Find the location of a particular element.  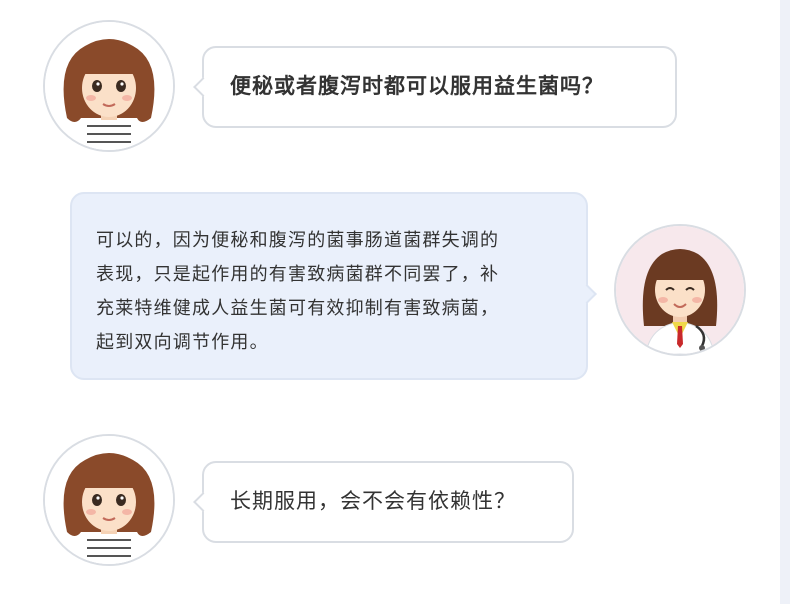

right-edge-strip is located at coordinates (785, 302).